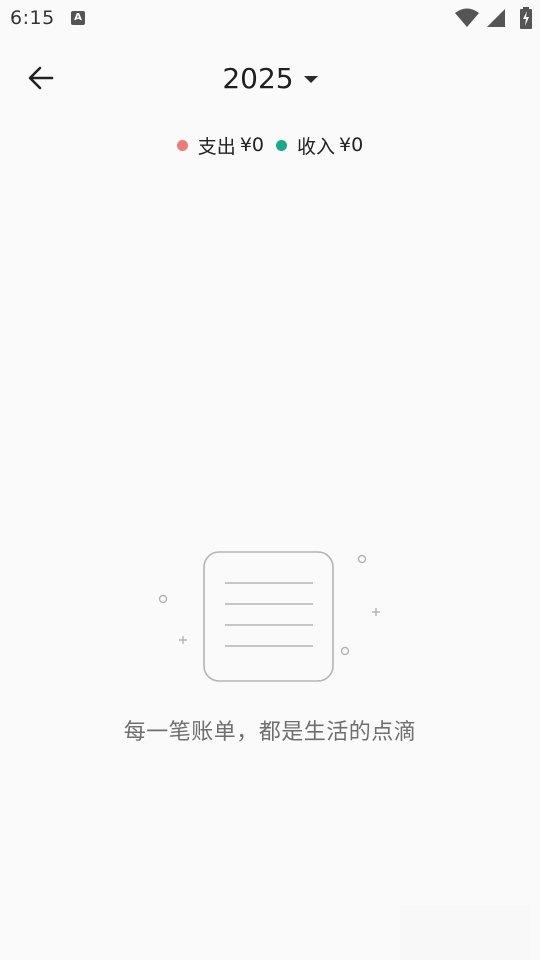 This screenshot has height=960, width=540. I want to click on empty-bill-icon, so click(270, 617).